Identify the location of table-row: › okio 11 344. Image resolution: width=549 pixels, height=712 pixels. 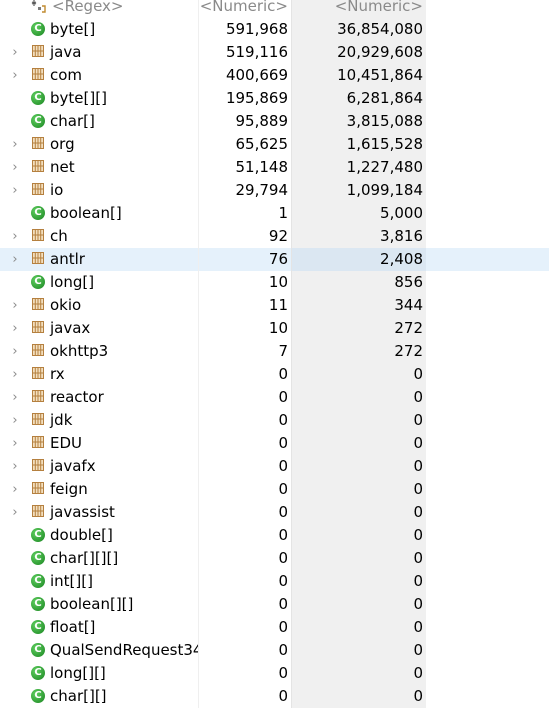
(274, 305).